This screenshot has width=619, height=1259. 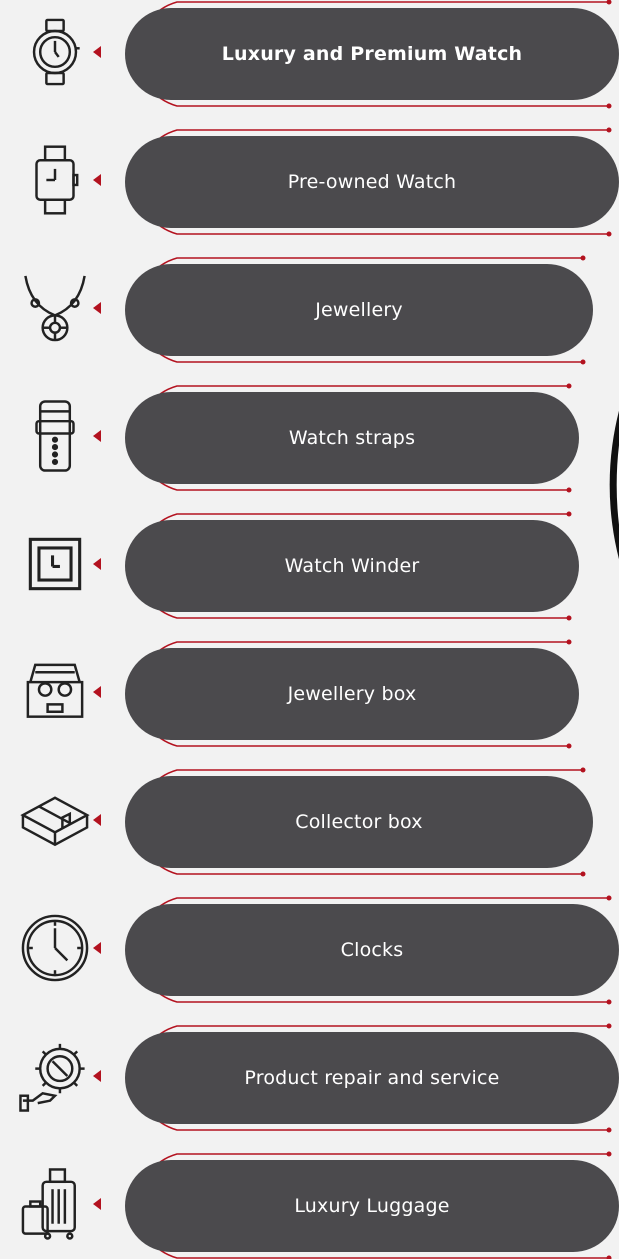 What do you see at coordinates (55, 948) in the screenshot?
I see `clock-icon` at bounding box center [55, 948].